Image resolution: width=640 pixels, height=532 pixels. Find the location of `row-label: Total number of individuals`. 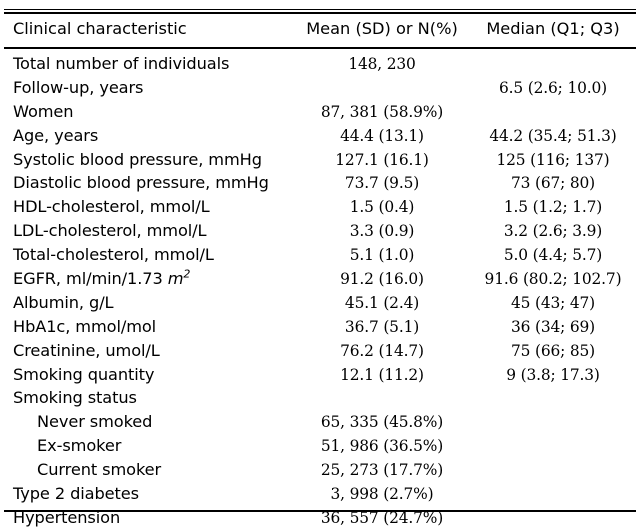

row-label: Total number of individuals is located at coordinates (121, 63).